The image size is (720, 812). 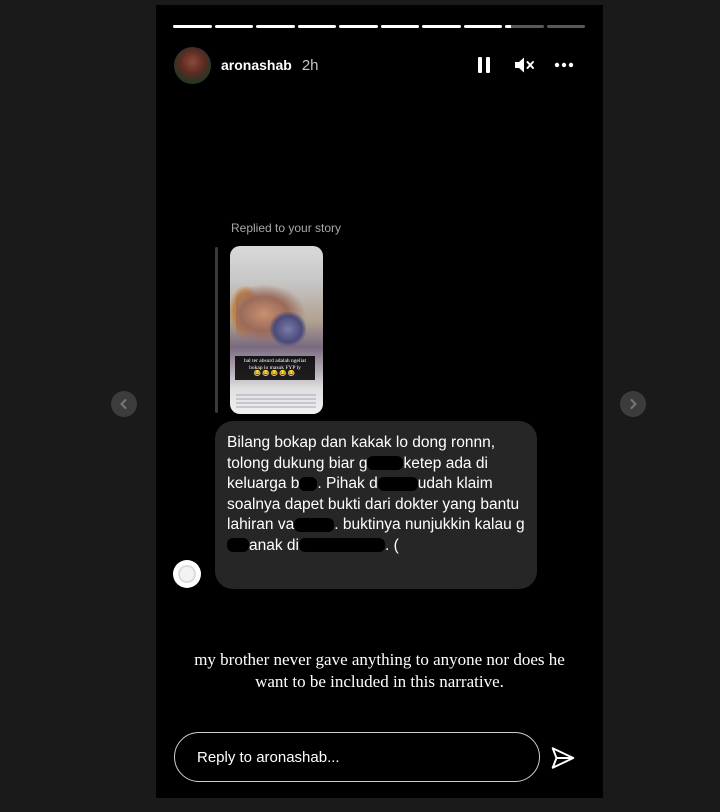 I want to click on message-text-part: . (, so click(x=391, y=545).